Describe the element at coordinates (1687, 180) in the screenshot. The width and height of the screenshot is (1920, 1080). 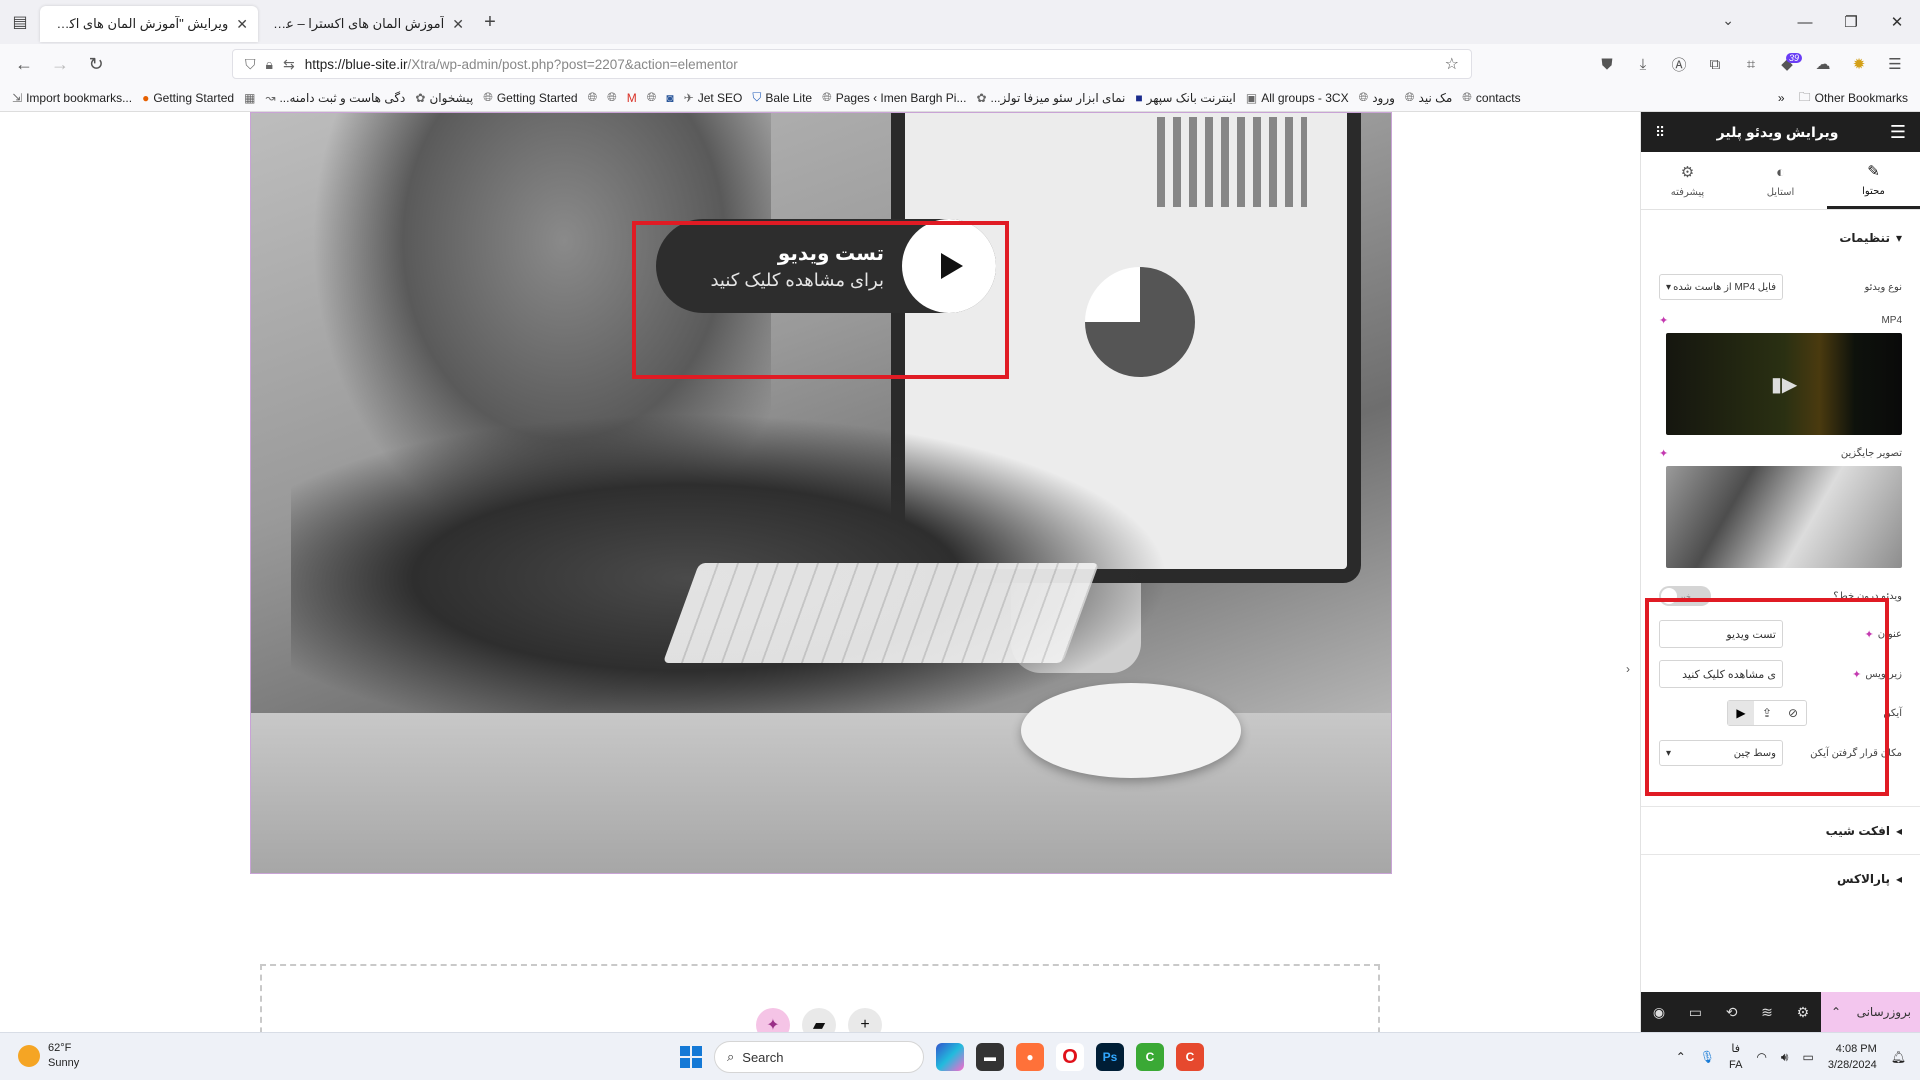
I see `tab-advanced: ⚙ پیشرفته` at that location.